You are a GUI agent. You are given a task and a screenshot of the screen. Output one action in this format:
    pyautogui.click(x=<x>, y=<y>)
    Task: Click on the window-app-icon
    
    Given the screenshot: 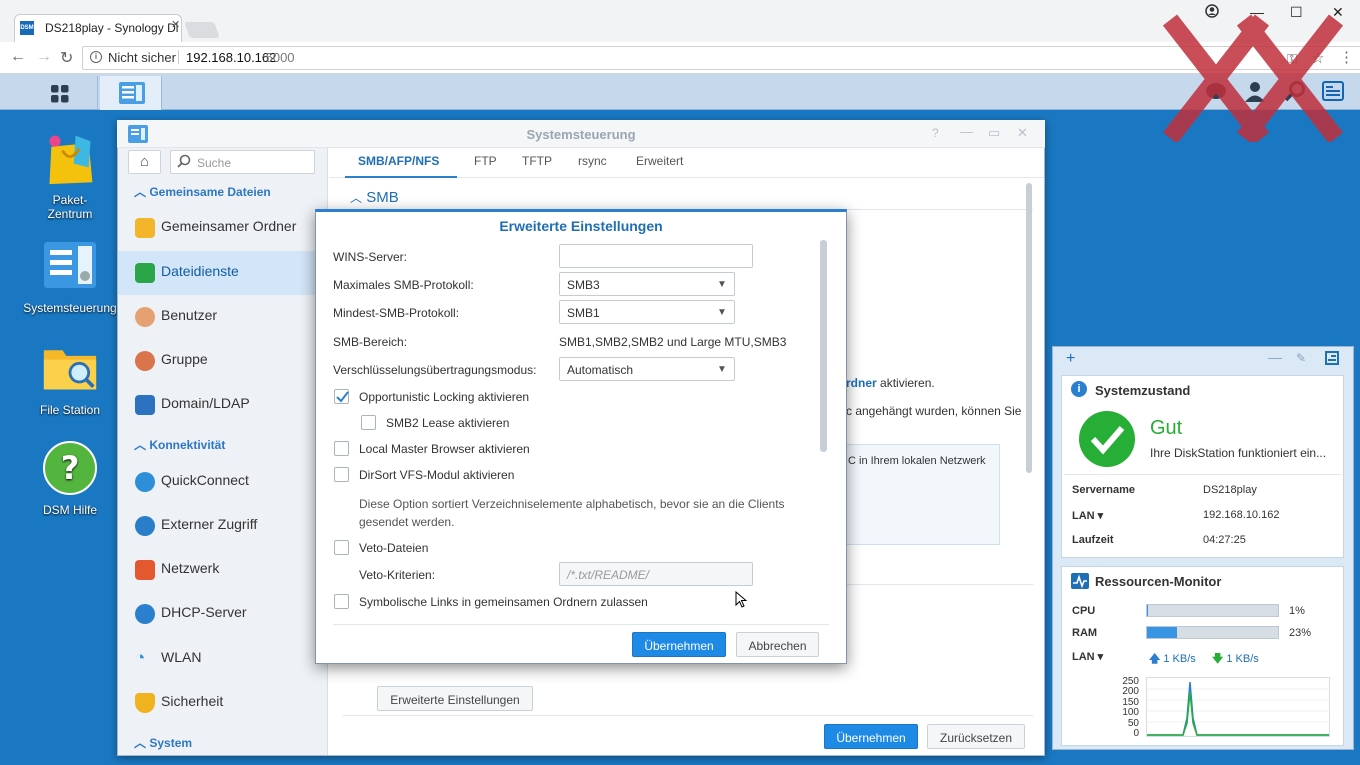 What is the action you would take?
    pyautogui.click(x=138, y=135)
    